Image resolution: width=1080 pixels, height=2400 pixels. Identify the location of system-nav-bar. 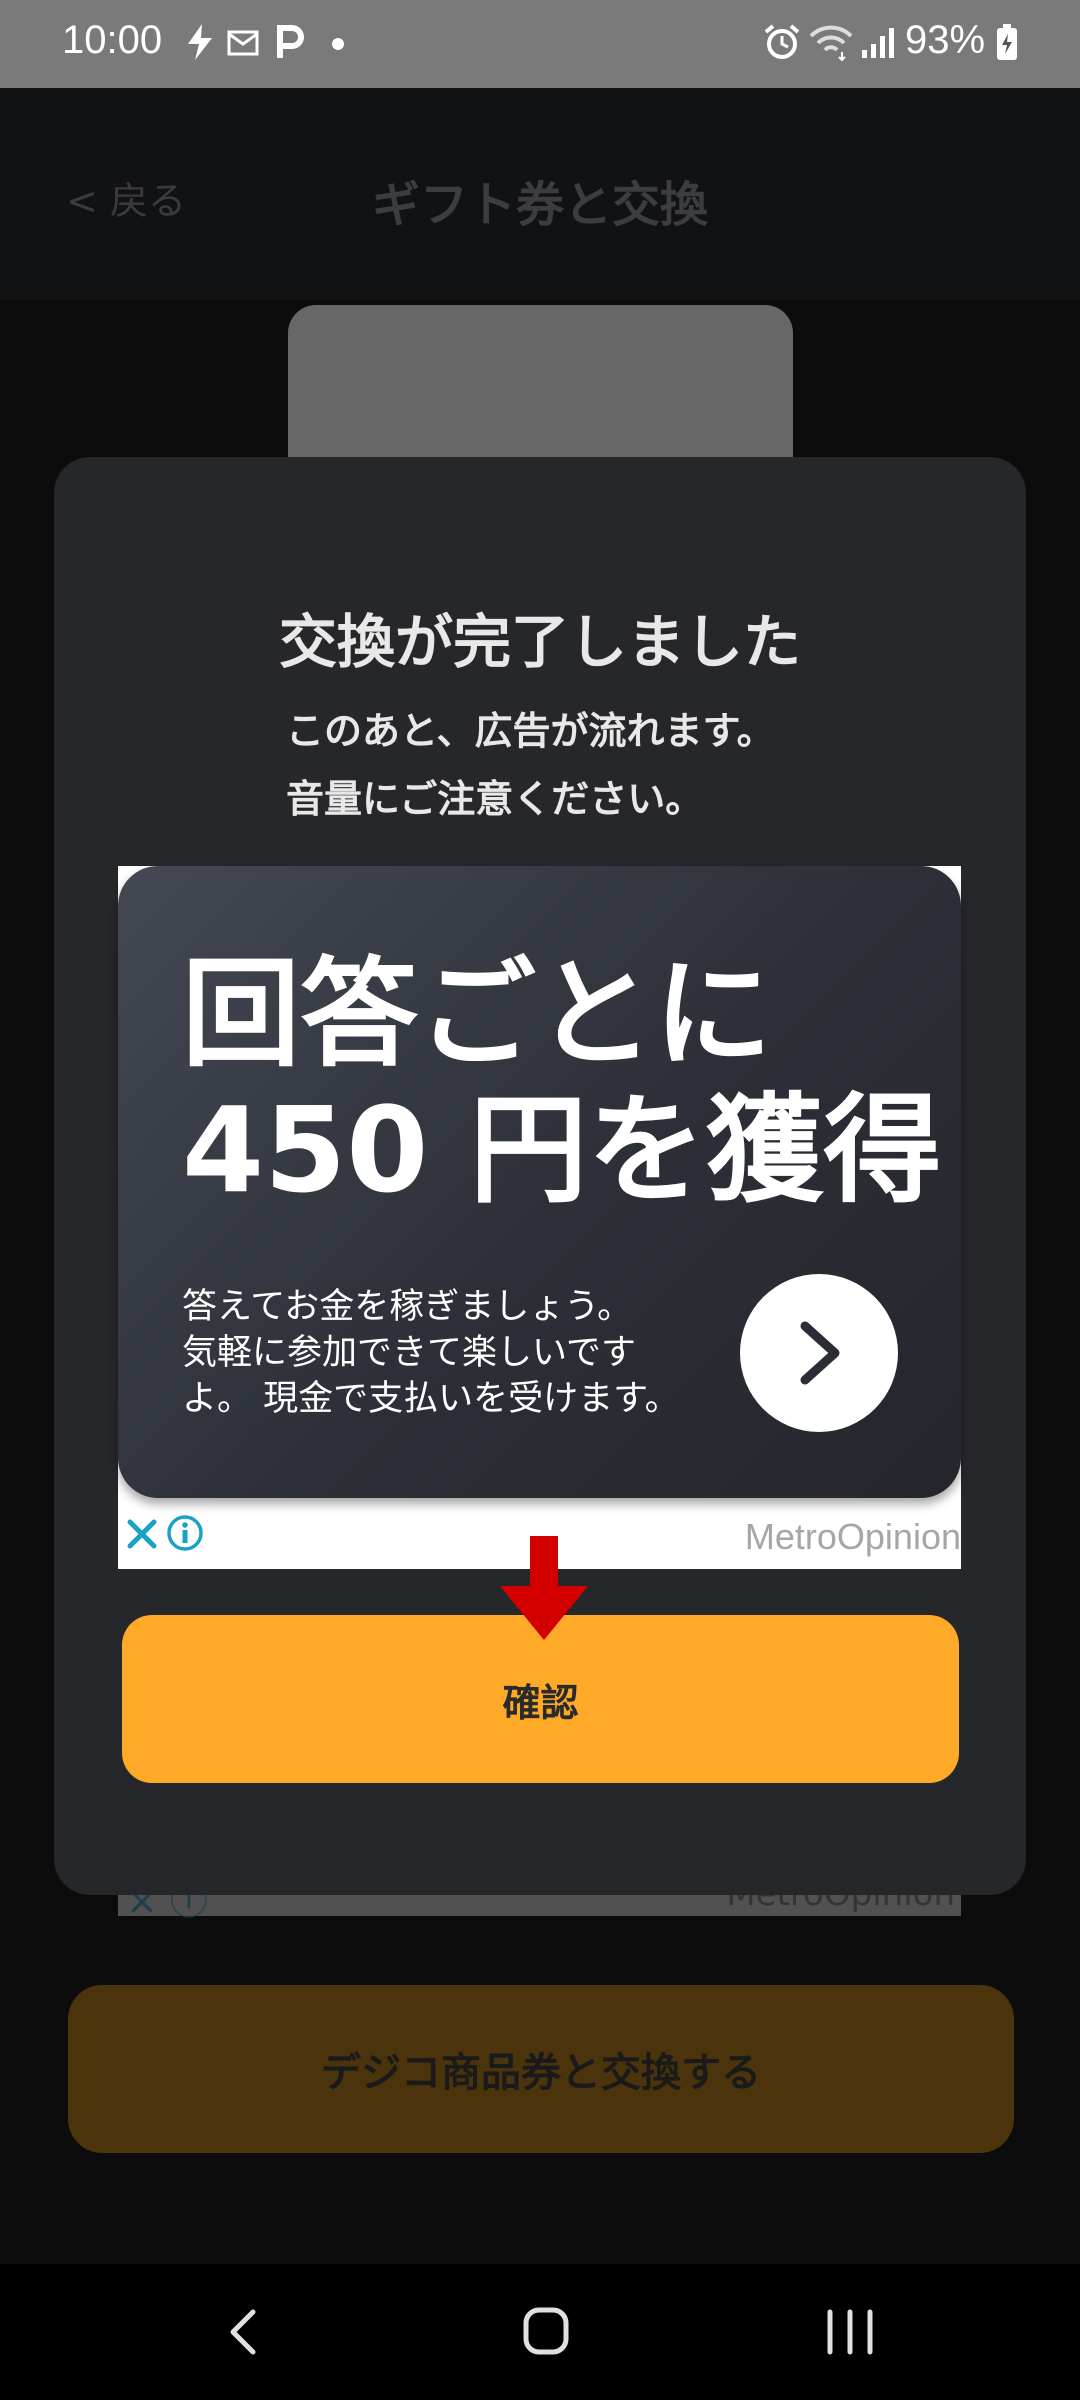
(540, 2332).